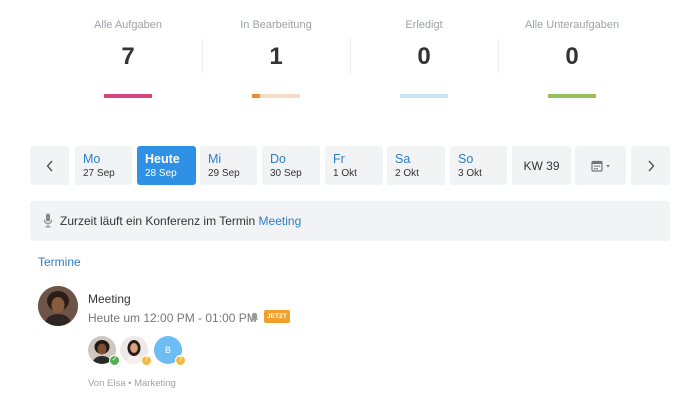 Image resolution: width=700 pixels, height=402 pixels. I want to click on calendar-picker-button, so click(600, 165).